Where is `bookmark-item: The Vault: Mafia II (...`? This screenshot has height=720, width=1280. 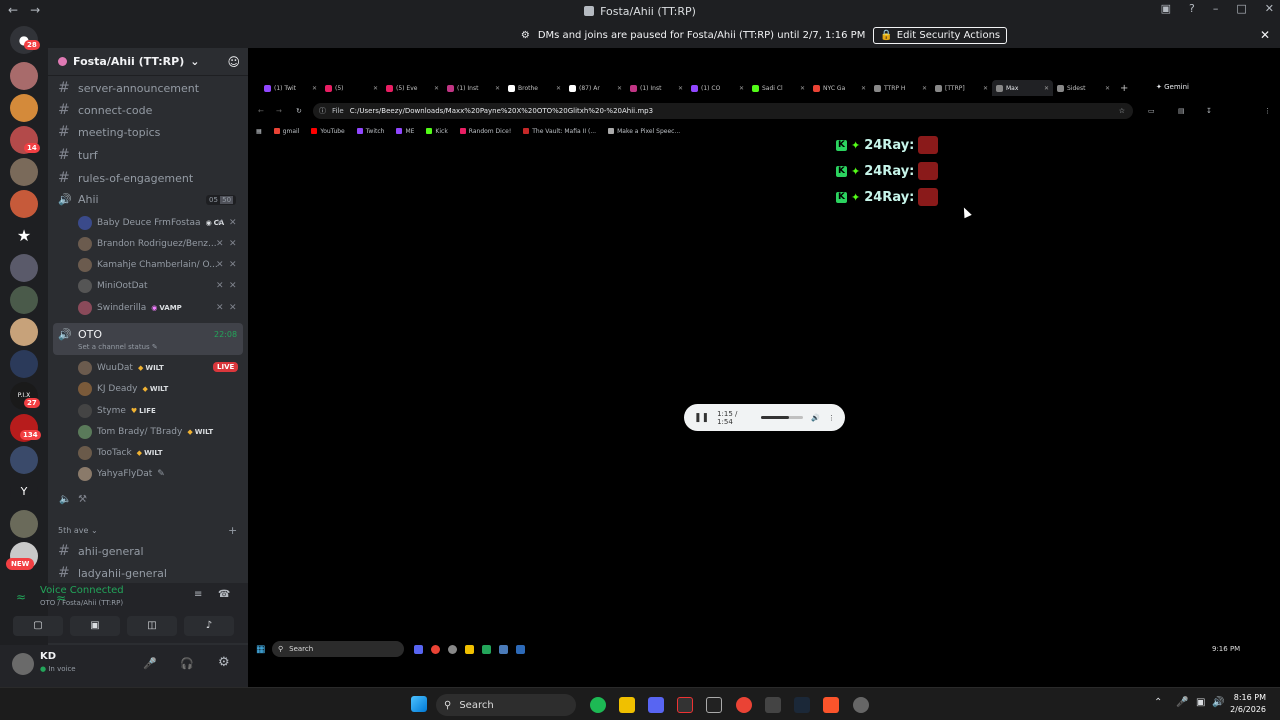 bookmark-item: The Vault: Mafia II (... is located at coordinates (559, 131).